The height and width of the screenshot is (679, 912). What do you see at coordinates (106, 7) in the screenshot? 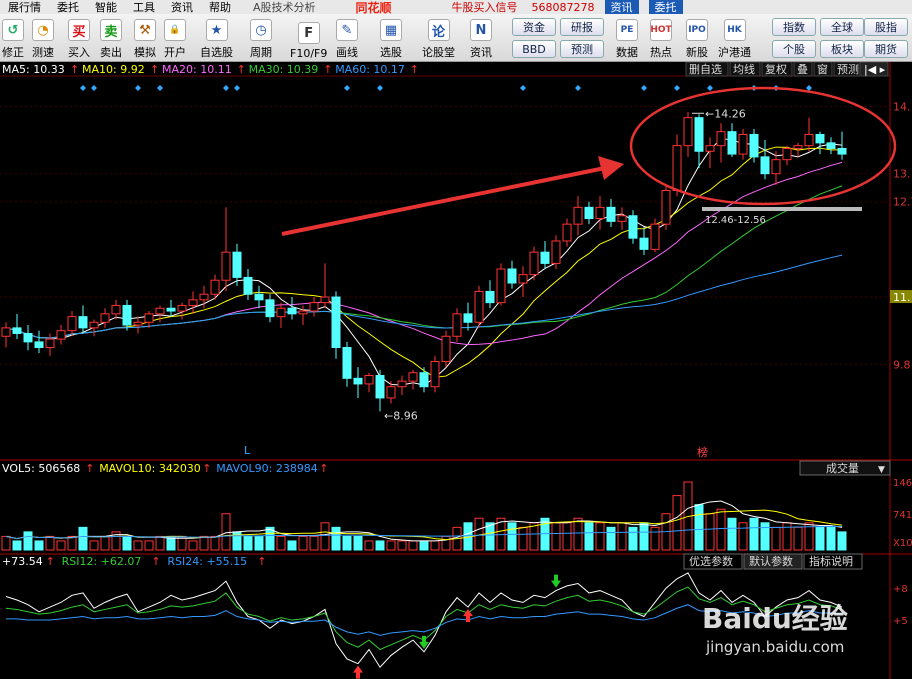
I see `menu-item-2: 智能` at bounding box center [106, 7].